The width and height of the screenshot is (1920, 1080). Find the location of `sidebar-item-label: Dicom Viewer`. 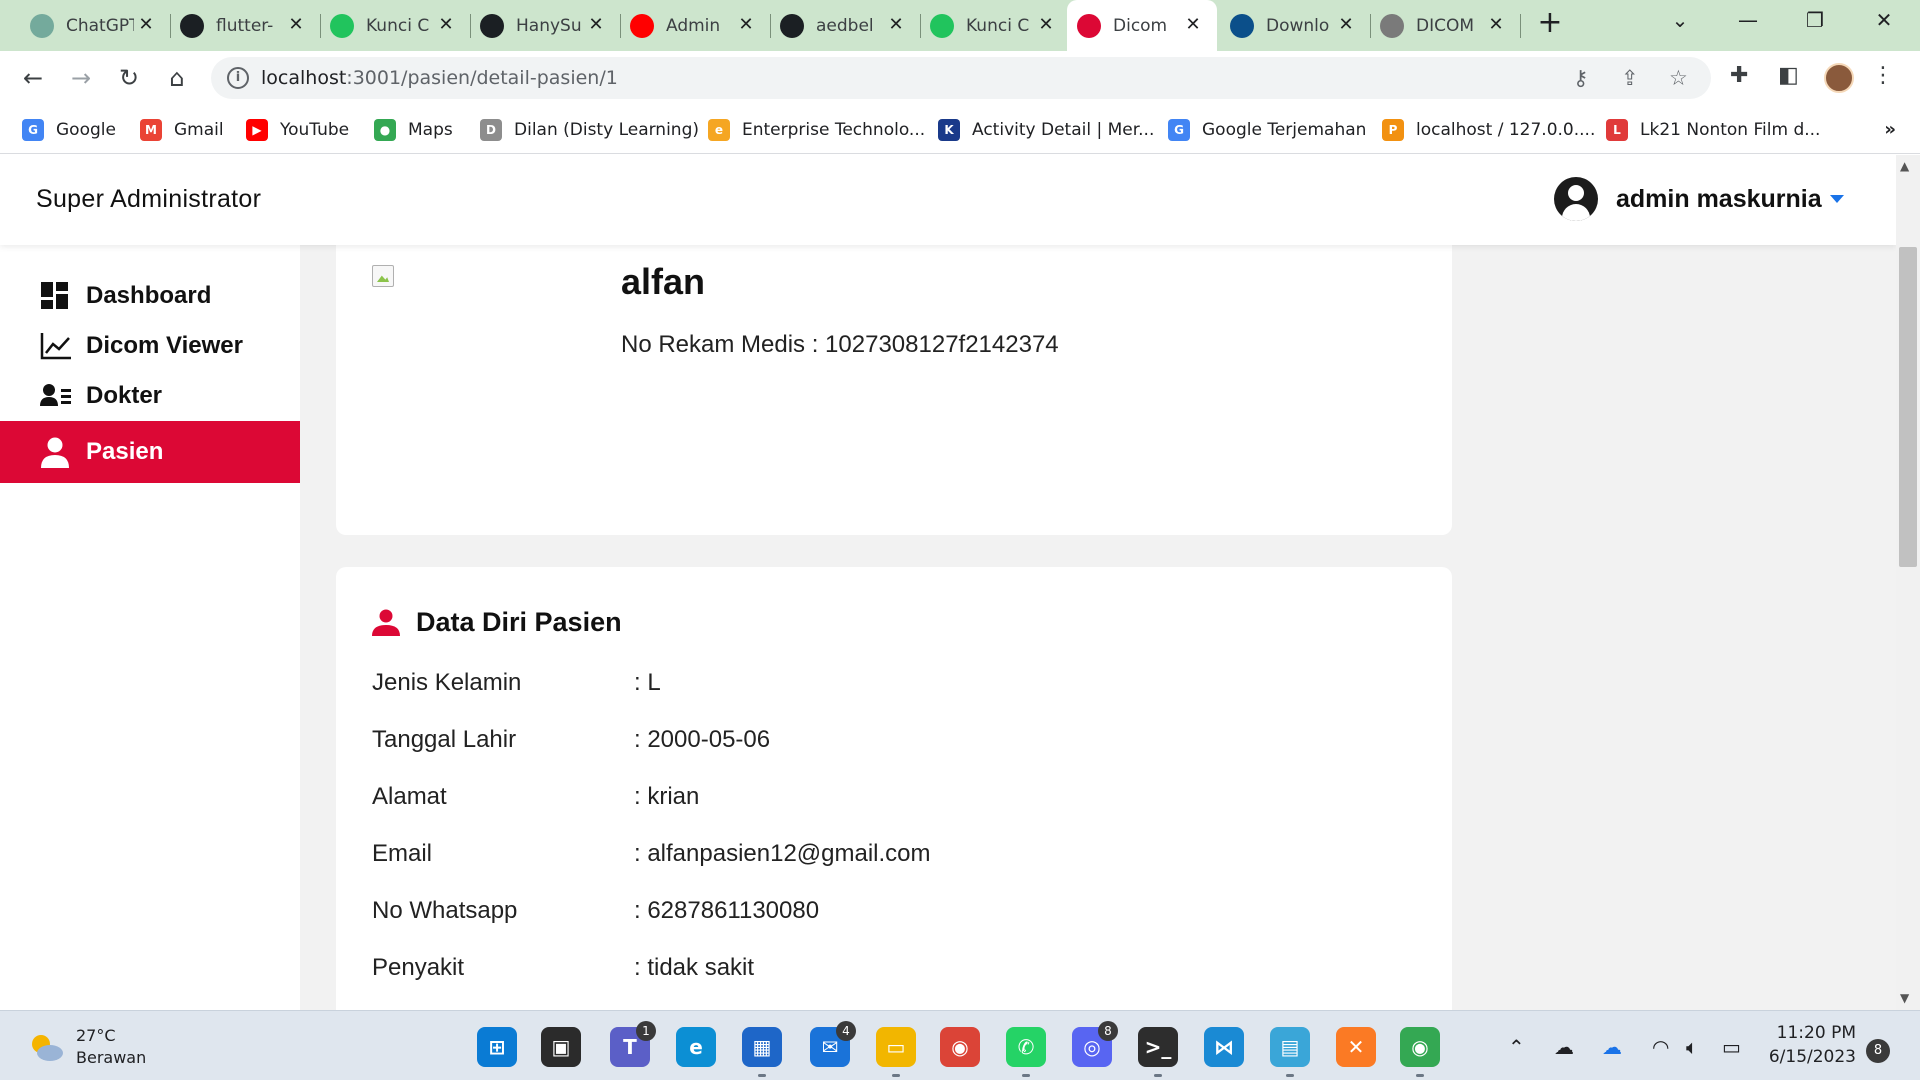

sidebar-item-label: Dicom Viewer is located at coordinates (164, 345).